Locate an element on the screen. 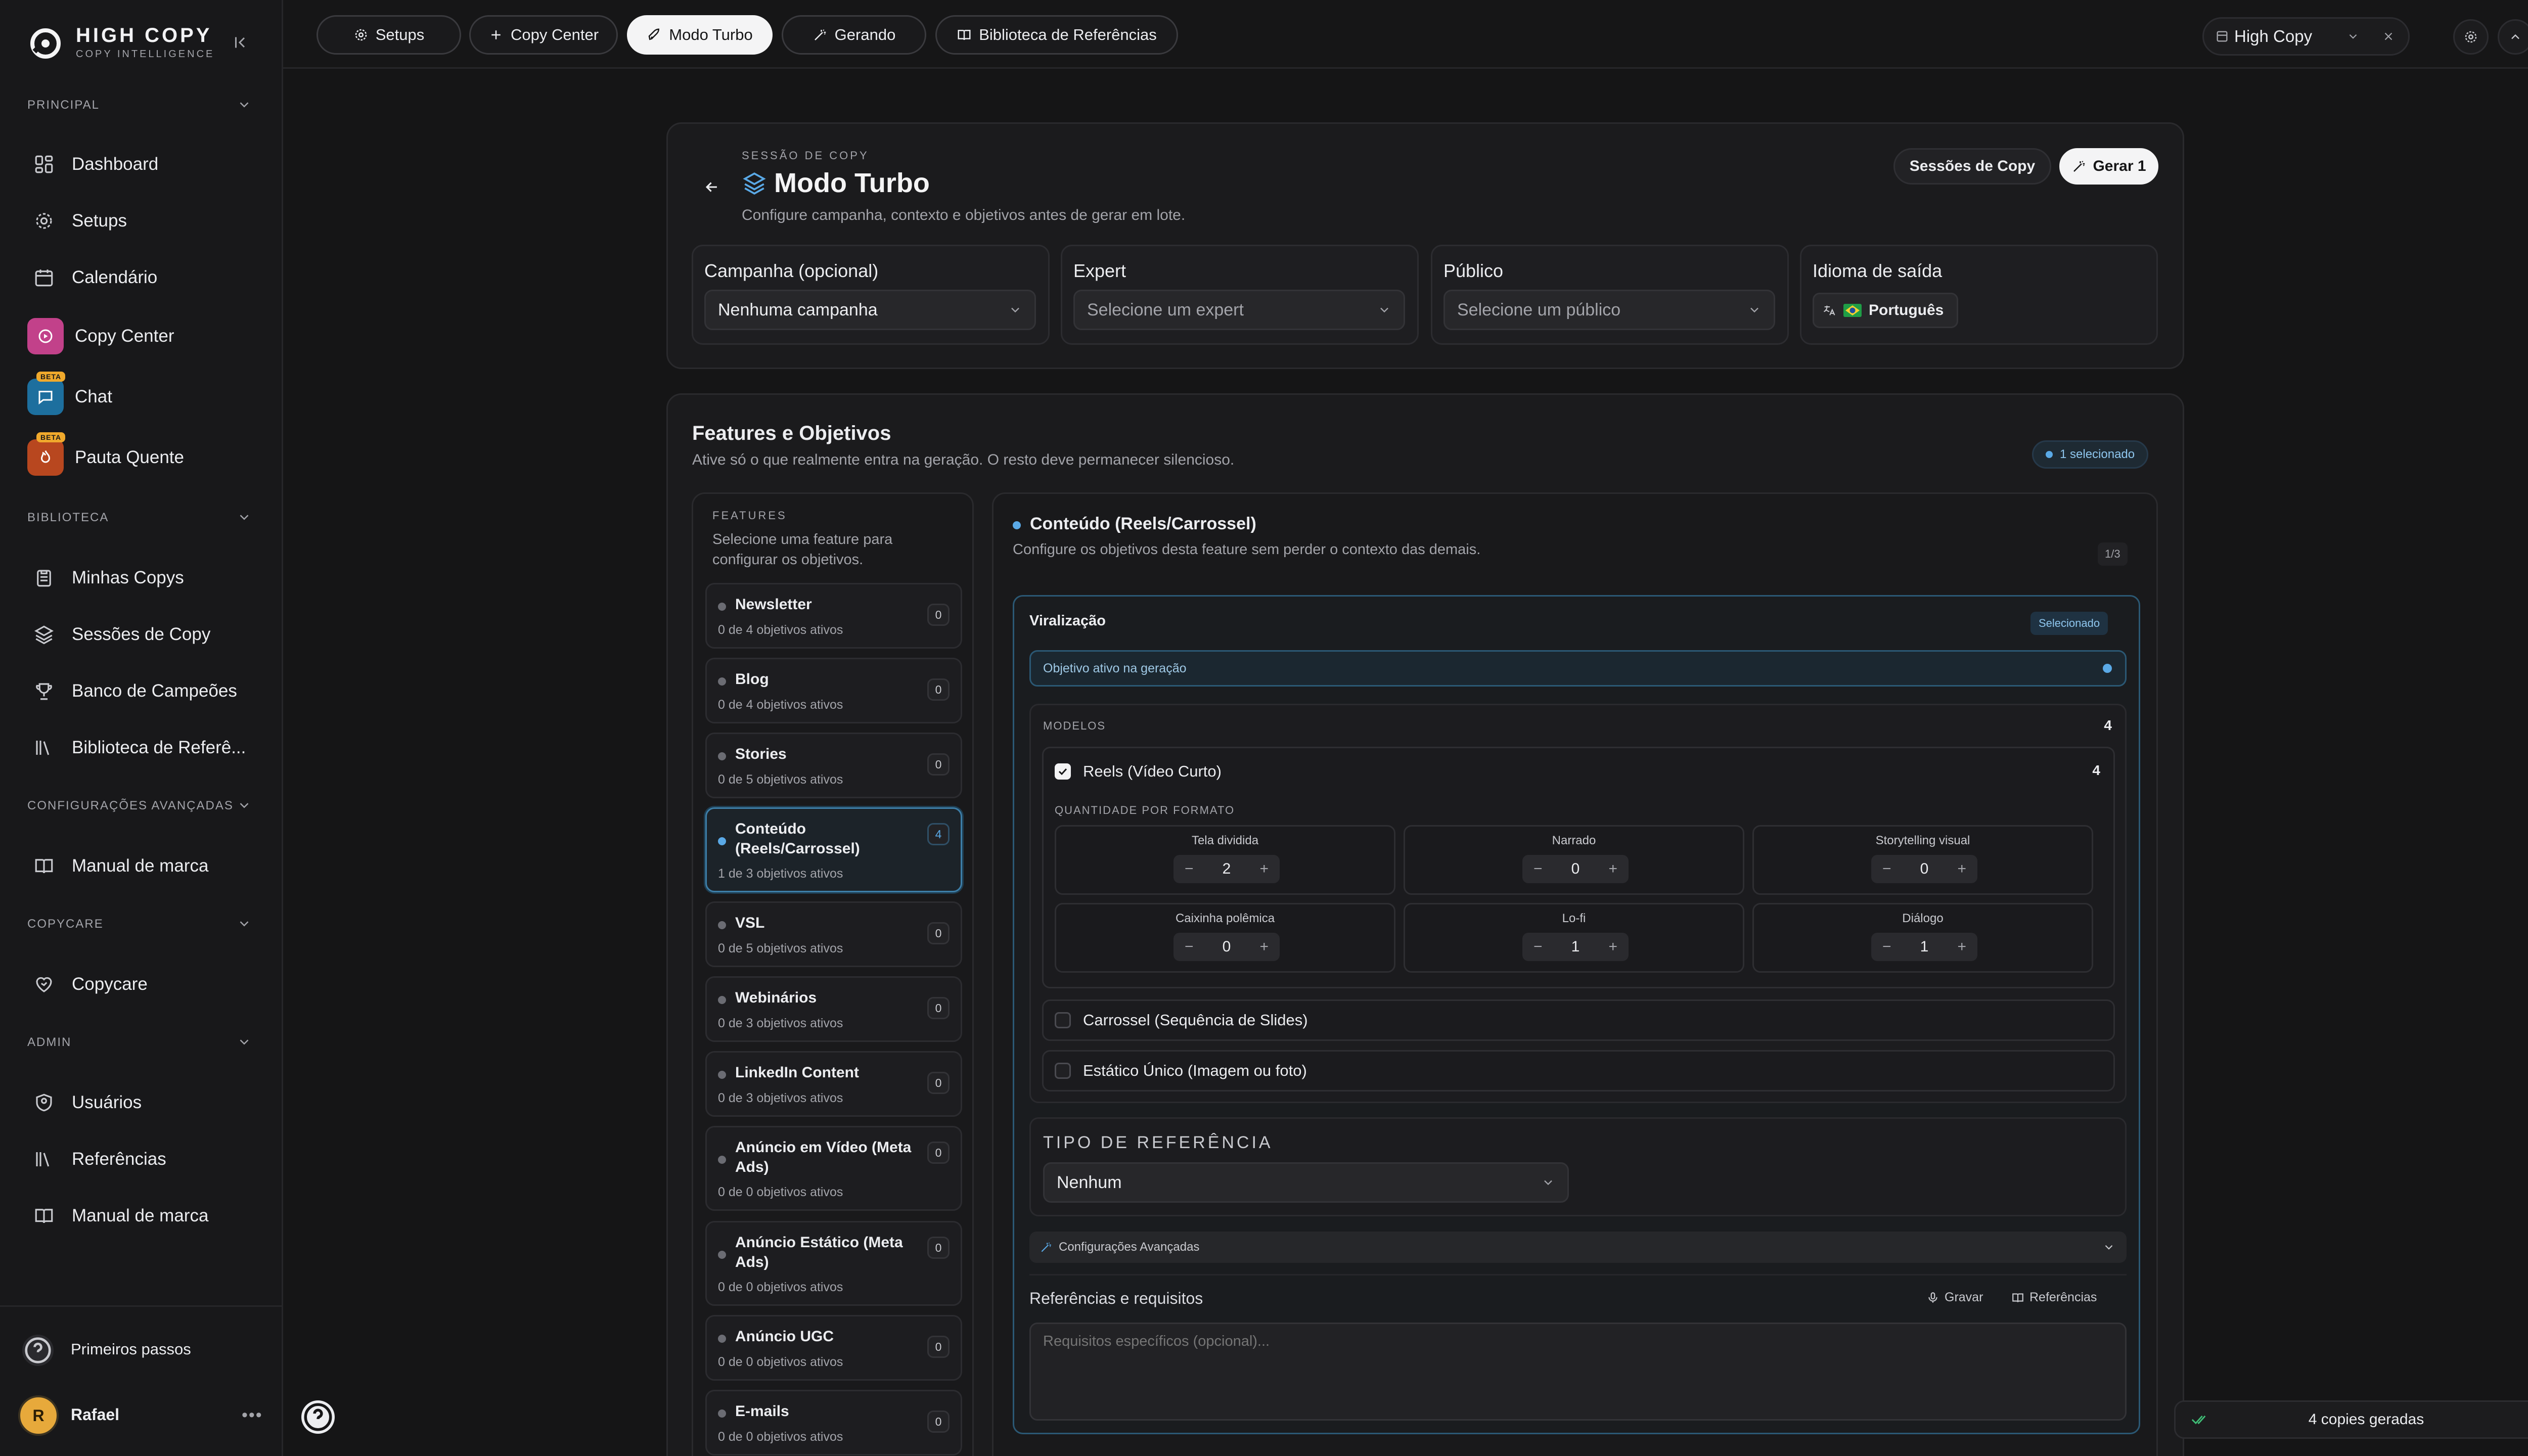  close-icon is located at coordinates (2389, 36).